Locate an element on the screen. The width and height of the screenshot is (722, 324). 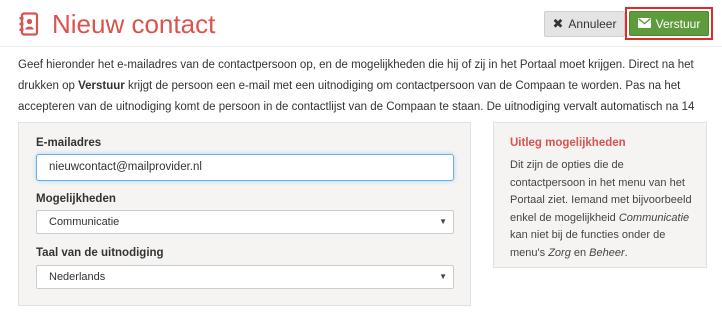
help-text-italic-beheer: Beheer is located at coordinates (607, 252).